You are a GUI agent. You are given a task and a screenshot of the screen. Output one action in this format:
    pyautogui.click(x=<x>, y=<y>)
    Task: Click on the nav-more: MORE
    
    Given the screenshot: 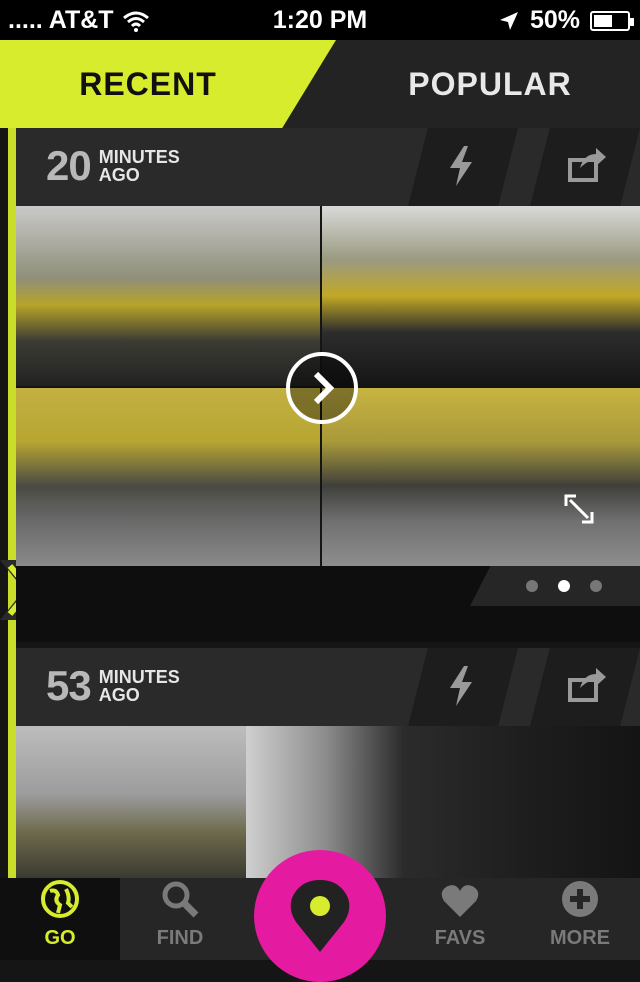 What is the action you would take?
    pyautogui.click(x=580, y=919)
    